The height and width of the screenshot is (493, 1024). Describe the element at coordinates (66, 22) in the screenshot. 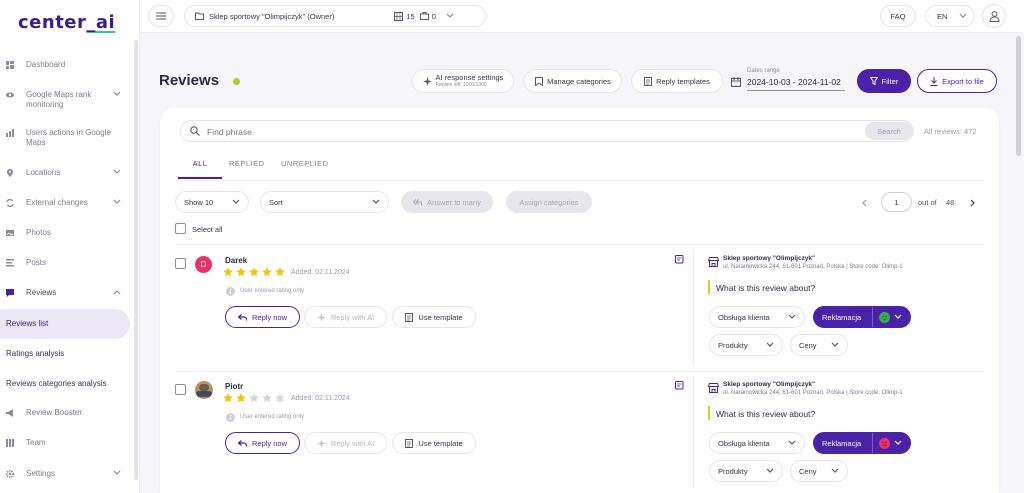

I see `logo: center_ai` at that location.